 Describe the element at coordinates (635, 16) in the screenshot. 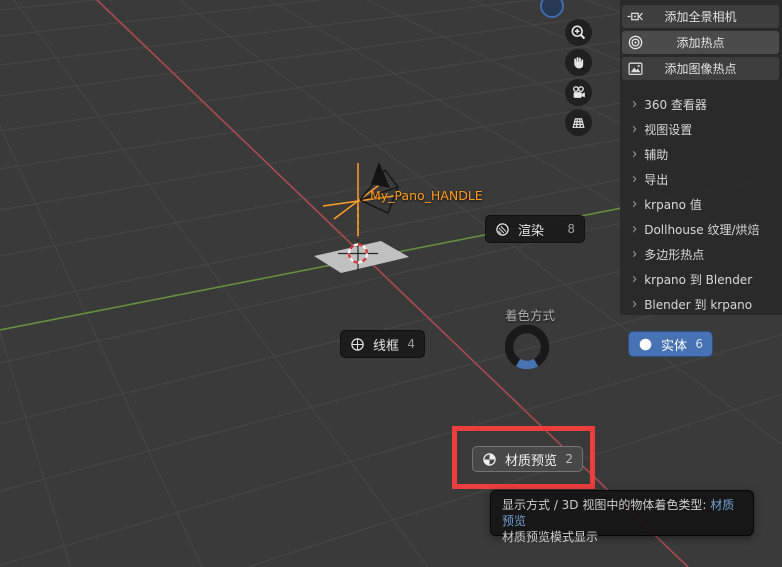

I see `panorama-camera-icon` at that location.